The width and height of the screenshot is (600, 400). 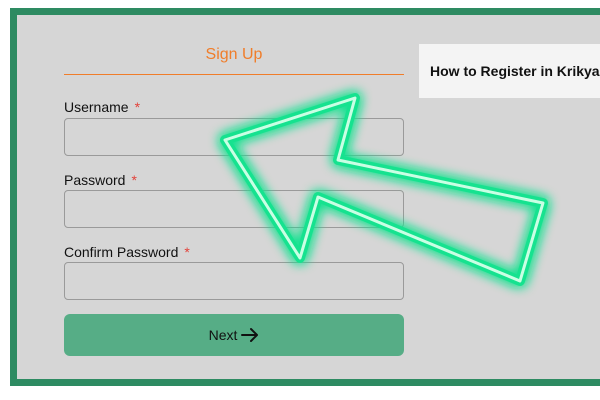 What do you see at coordinates (234, 74) in the screenshot?
I see `heading-divider` at bounding box center [234, 74].